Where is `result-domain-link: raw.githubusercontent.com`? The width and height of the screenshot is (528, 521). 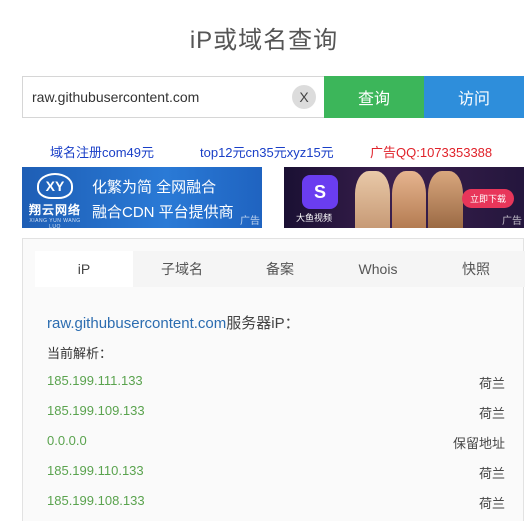 result-domain-link: raw.githubusercontent.com is located at coordinates (136, 323).